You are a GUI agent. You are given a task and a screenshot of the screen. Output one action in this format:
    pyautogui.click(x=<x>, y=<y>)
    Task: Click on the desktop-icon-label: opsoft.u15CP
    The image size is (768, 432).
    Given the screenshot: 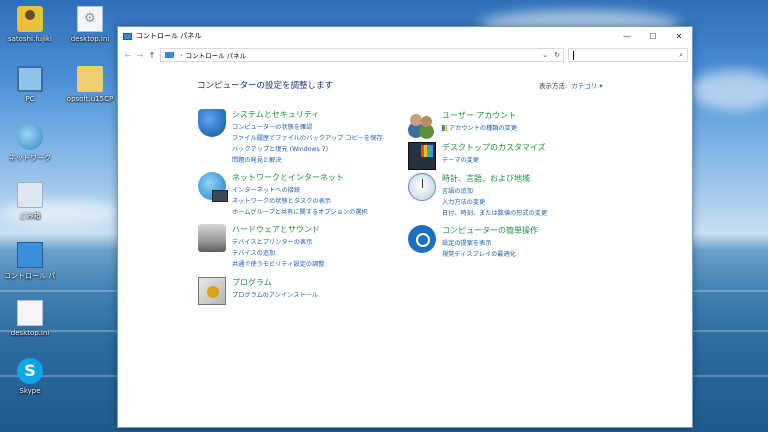 What is the action you would take?
    pyautogui.click(x=90, y=99)
    